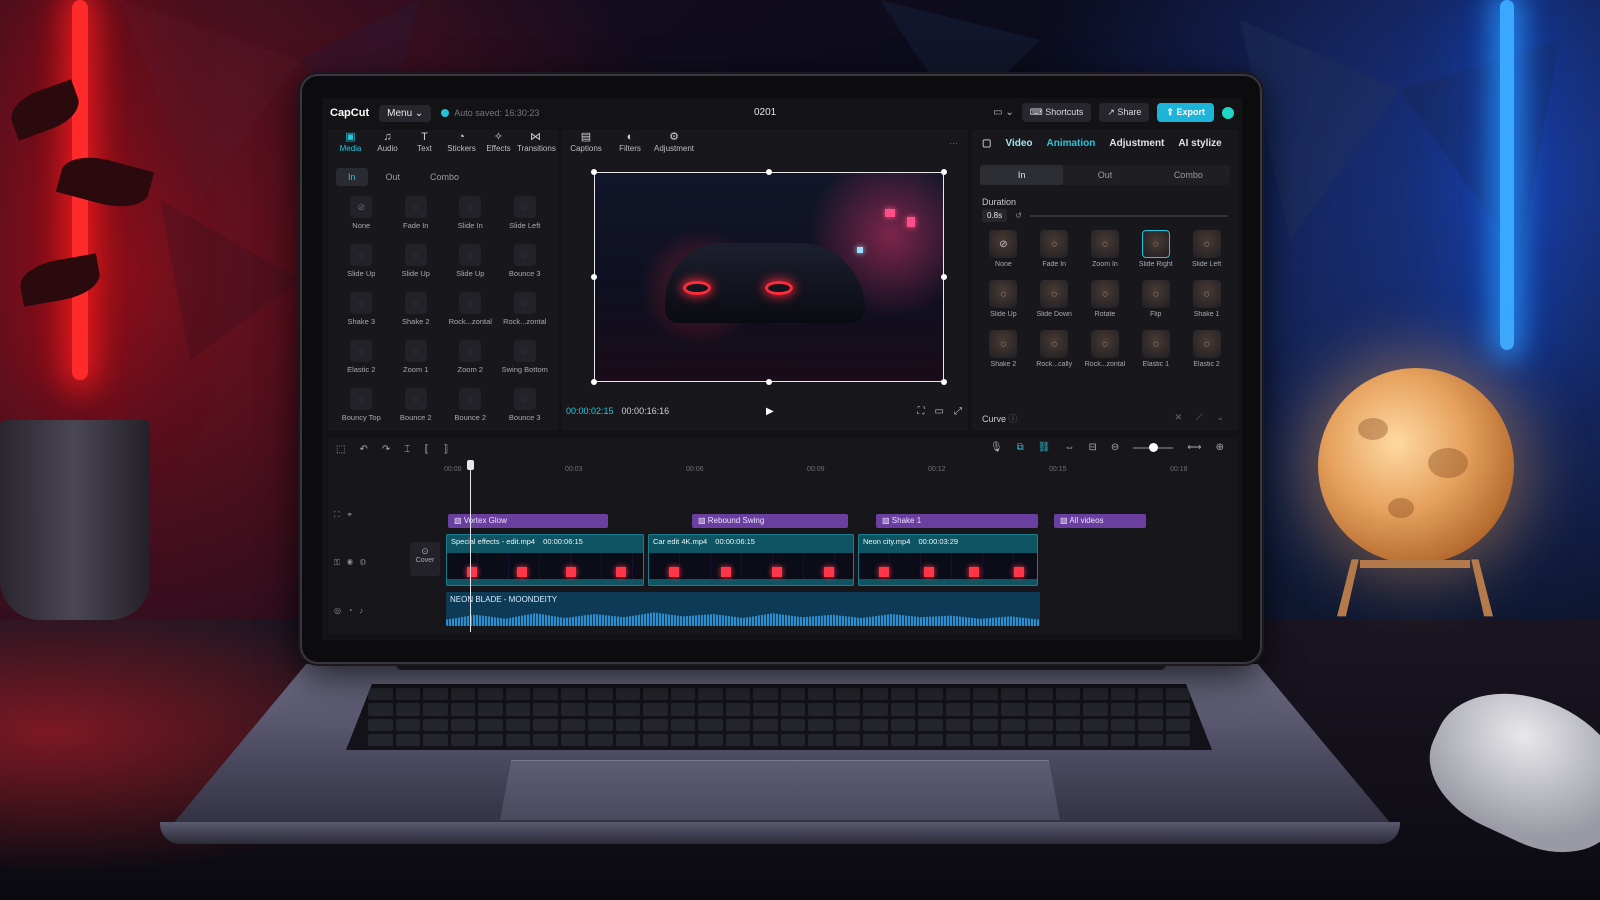 The height and width of the screenshot is (900, 1600). Describe the element at coordinates (525, 359) in the screenshot. I see `animation-preset: ◌ Swing Bottom` at that location.